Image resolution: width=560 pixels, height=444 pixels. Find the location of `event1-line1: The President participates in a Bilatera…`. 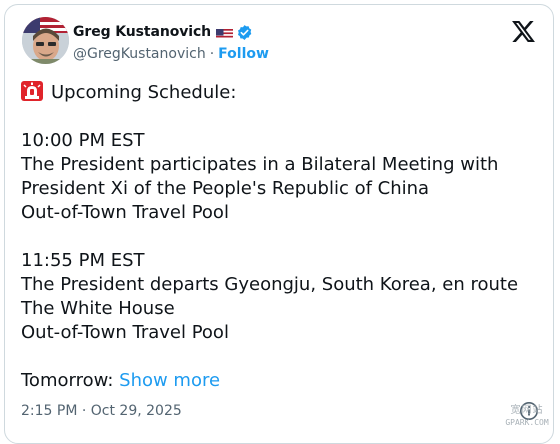

event1-line1: The President participates in a Bilatera… is located at coordinates (260, 164).